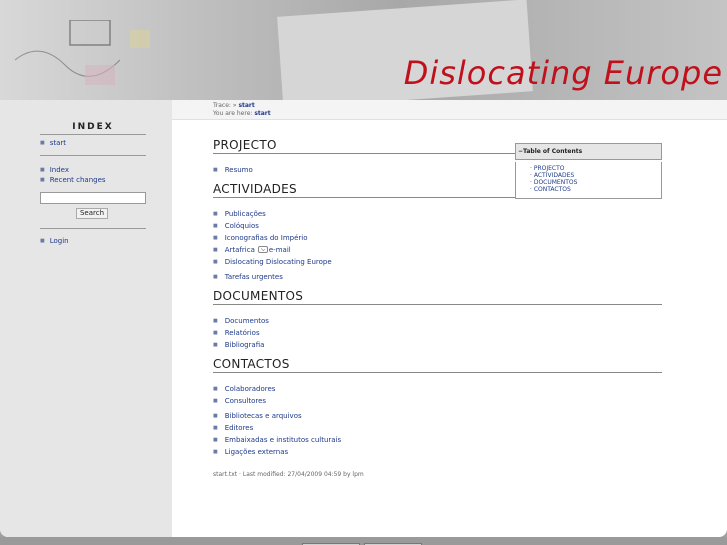  What do you see at coordinates (272, 214) in the screenshot?
I see `list-item: Publicações` at bounding box center [272, 214].